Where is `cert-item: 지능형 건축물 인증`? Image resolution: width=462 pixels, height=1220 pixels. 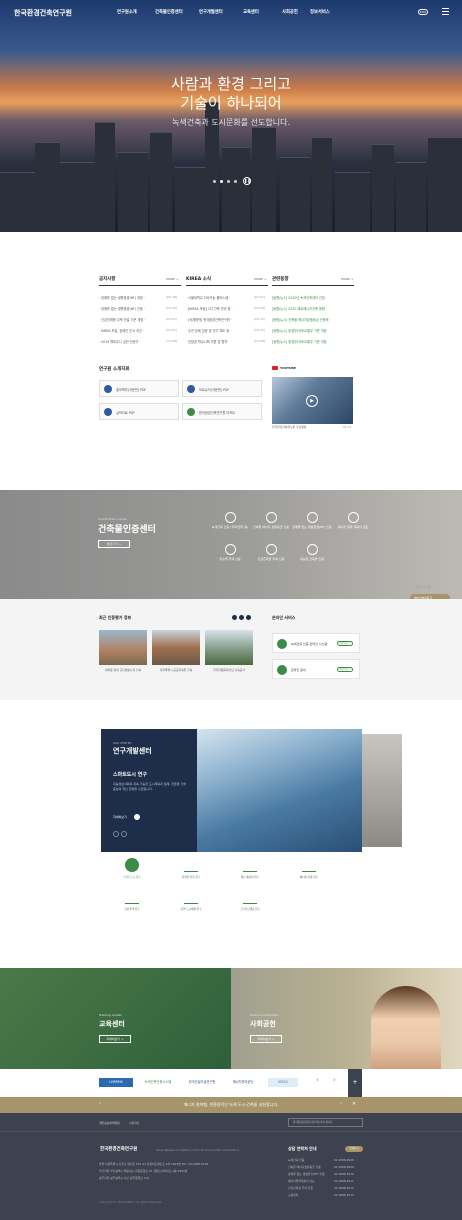 cert-item: 지능형 건축물 인증 is located at coordinates (312, 552).